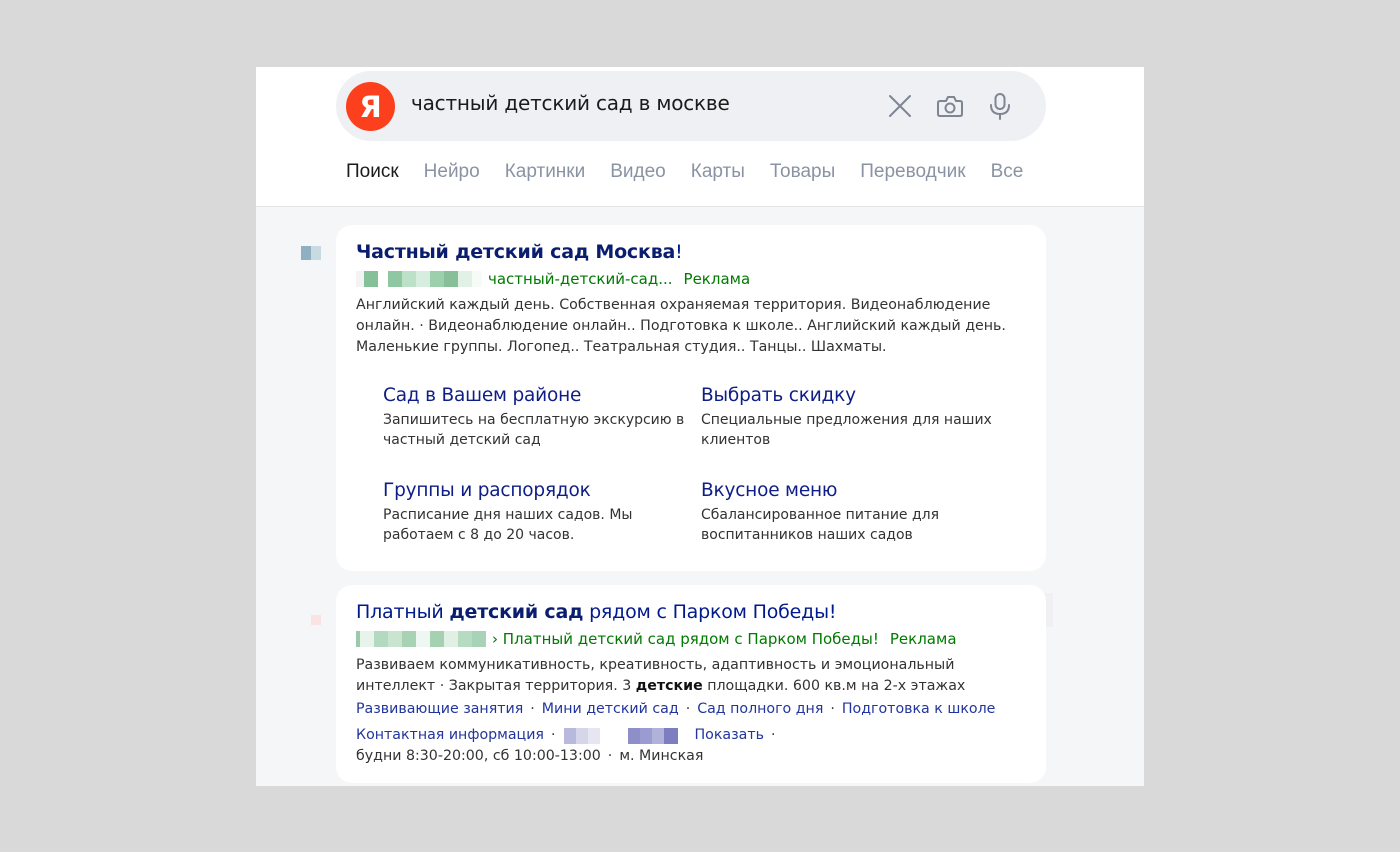  Describe the element at coordinates (1000, 106) in the screenshot. I see `microphone-icon` at that location.